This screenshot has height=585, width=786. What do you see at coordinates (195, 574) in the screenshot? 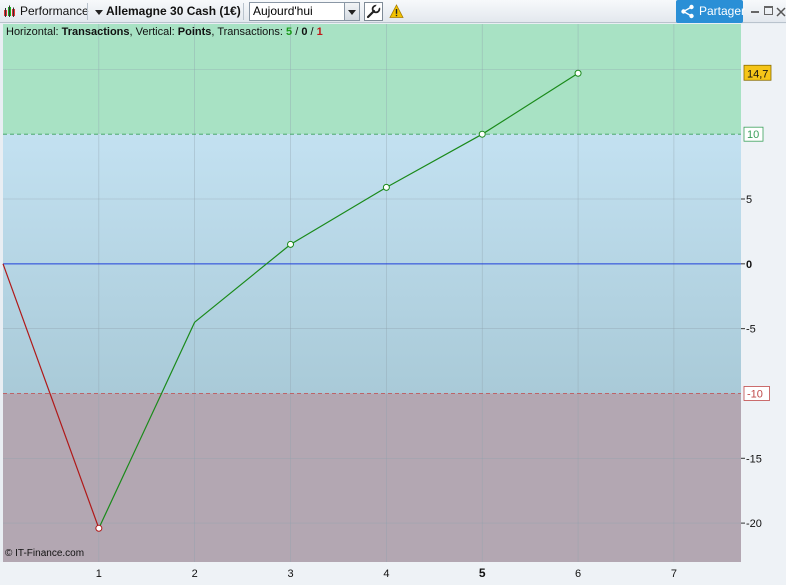
I see `x-tick-label: 2` at bounding box center [195, 574].